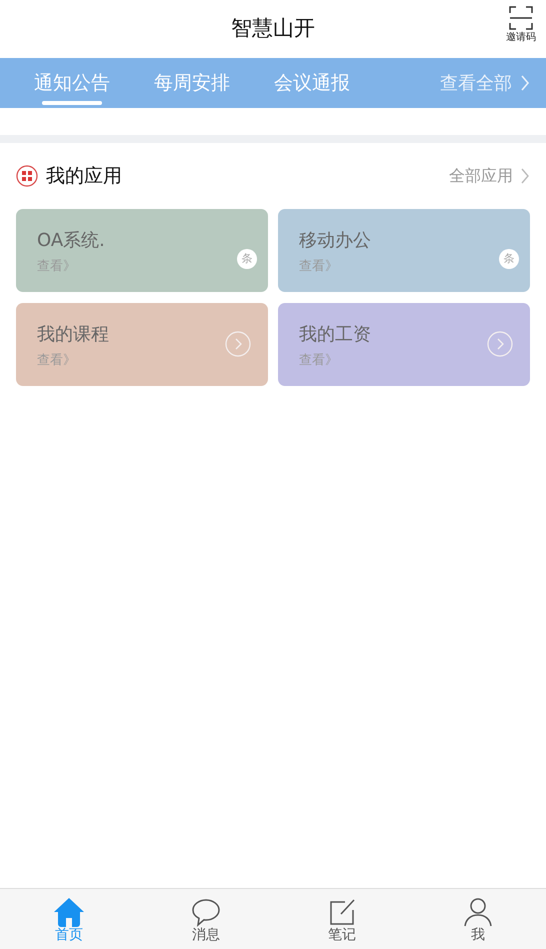 This screenshot has width=546, height=949. I want to click on invite-code-button: 邀请码, so click(521, 25).